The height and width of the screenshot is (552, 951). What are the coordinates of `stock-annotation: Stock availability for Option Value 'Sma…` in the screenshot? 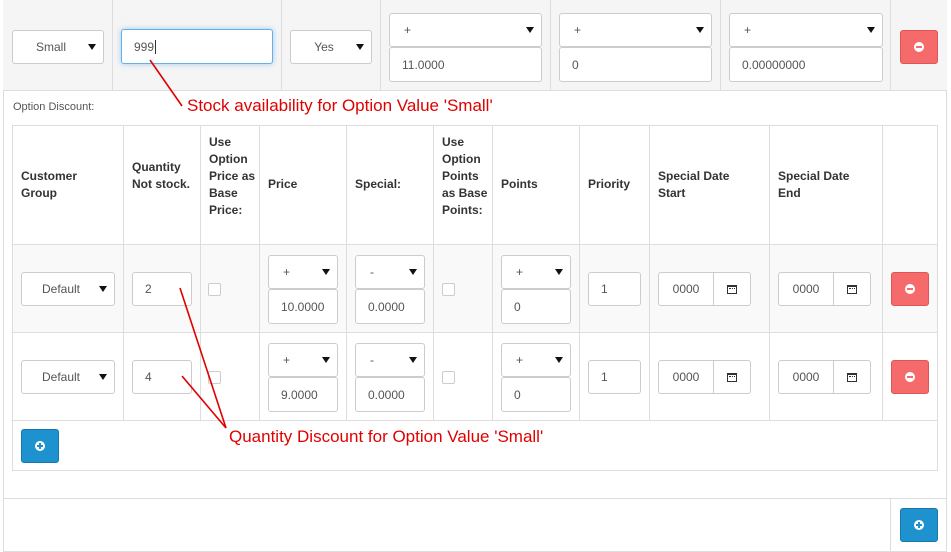 It's located at (340, 105).